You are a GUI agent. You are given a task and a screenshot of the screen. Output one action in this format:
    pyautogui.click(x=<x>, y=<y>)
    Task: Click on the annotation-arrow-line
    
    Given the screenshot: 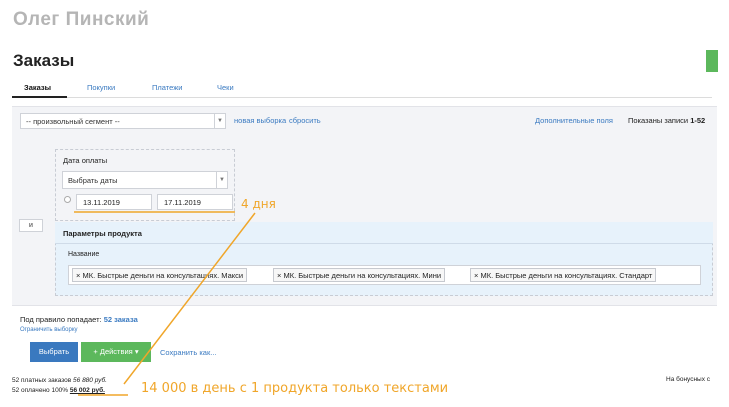 What is the action you would take?
    pyautogui.click(x=189, y=298)
    